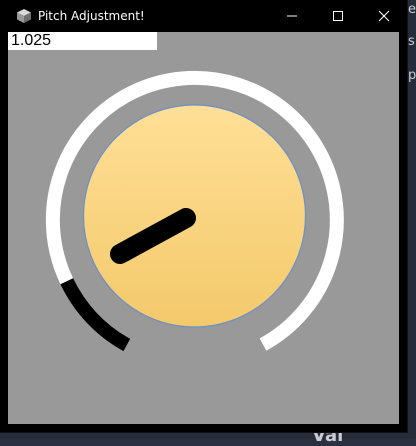 This screenshot has height=446, width=416. Describe the element at coordinates (203, 16) in the screenshot. I see `title-bar: Pitch Adjustment!` at that location.